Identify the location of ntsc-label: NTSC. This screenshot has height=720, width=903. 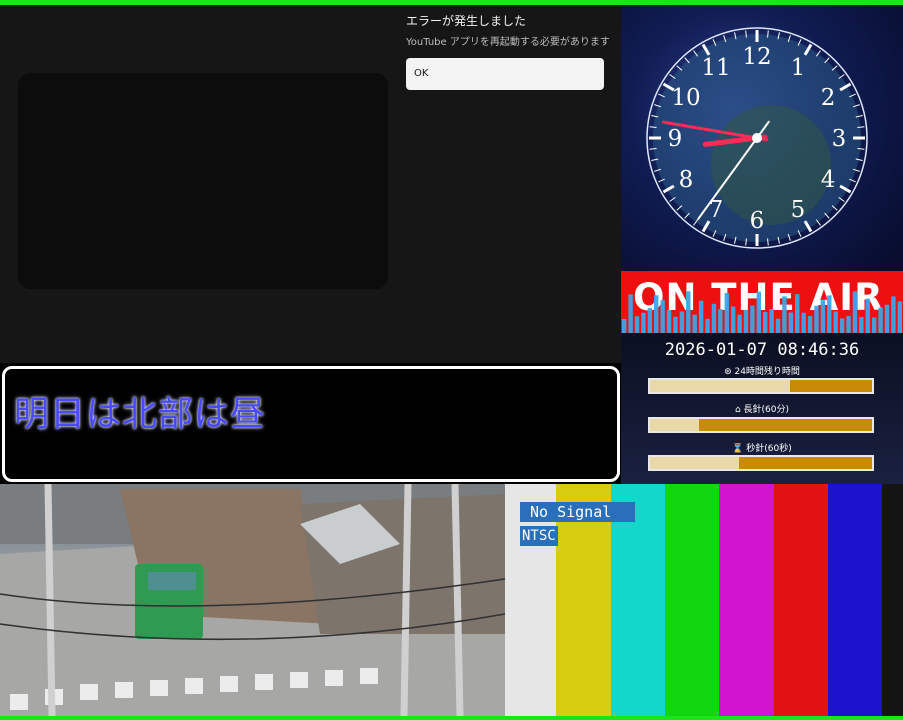
(539, 536).